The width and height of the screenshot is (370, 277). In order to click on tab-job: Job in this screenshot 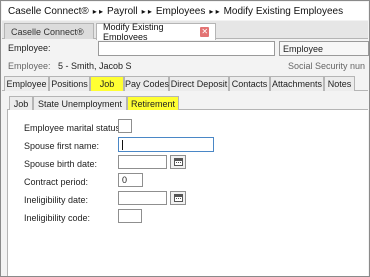, I will do `click(107, 83)`.